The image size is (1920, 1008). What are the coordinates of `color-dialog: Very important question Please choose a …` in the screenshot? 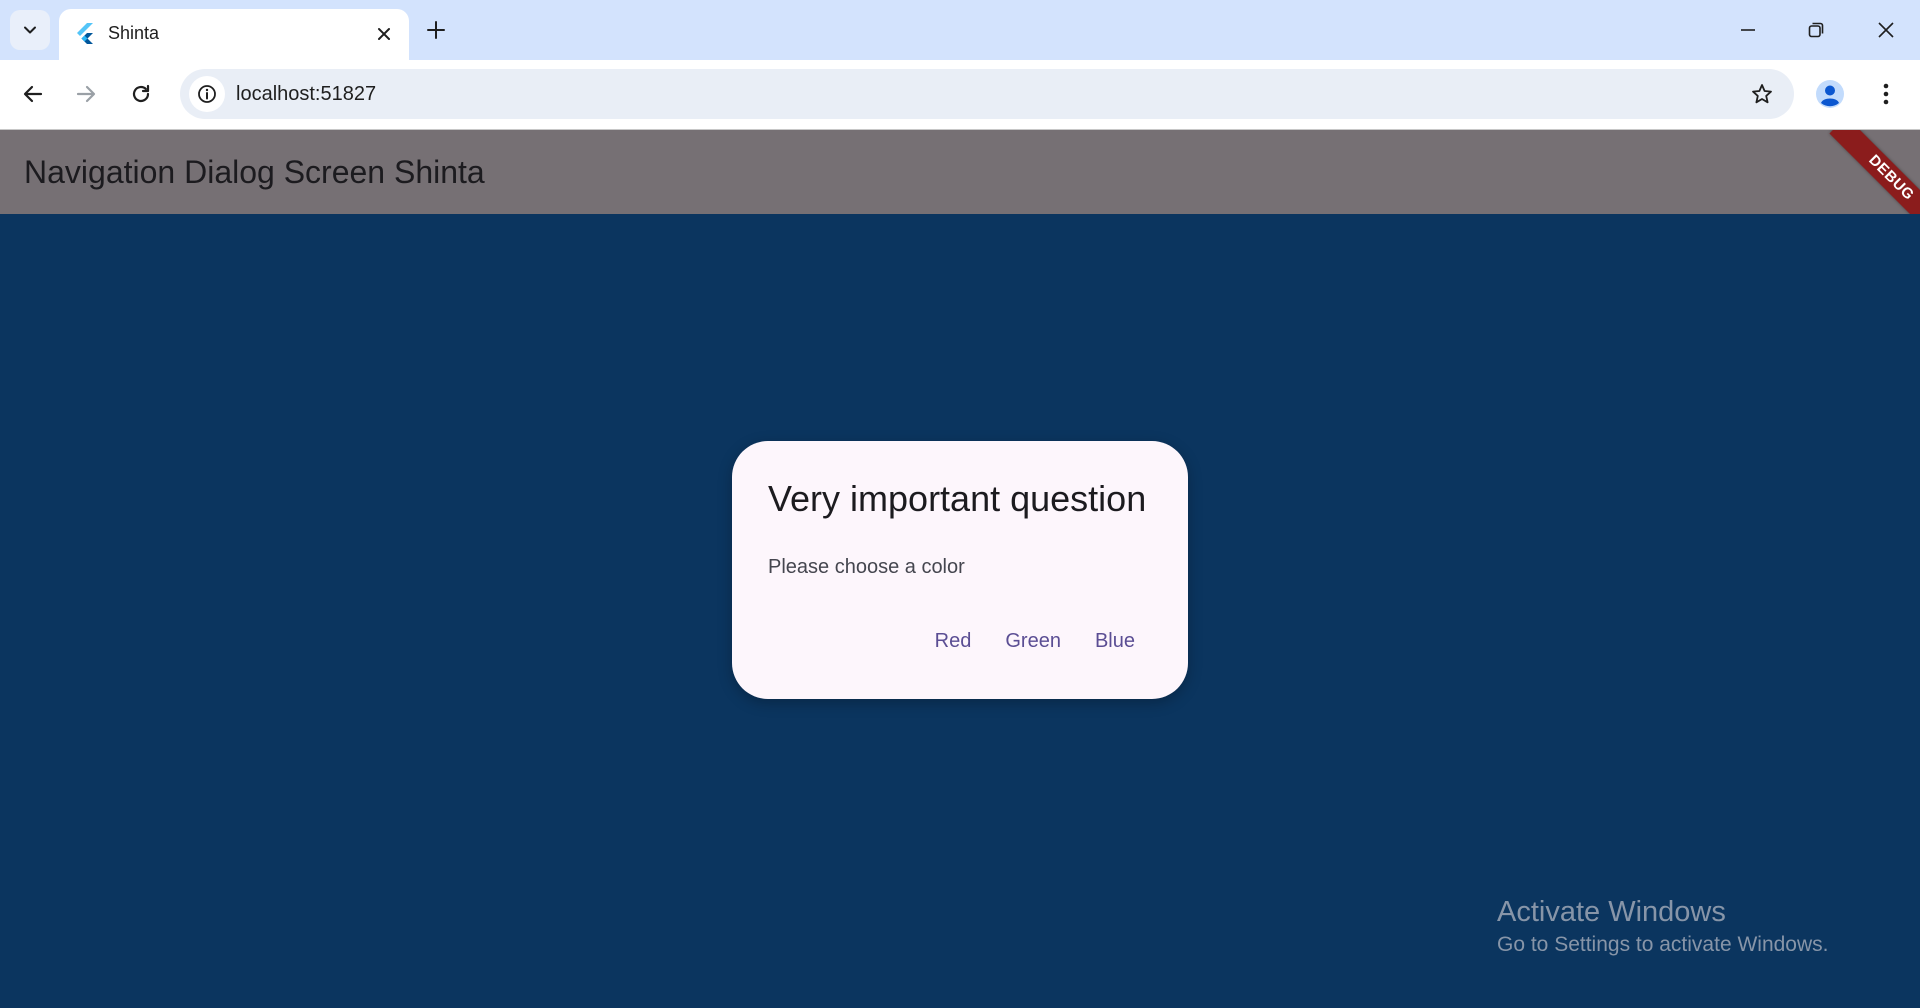 It's located at (960, 570).